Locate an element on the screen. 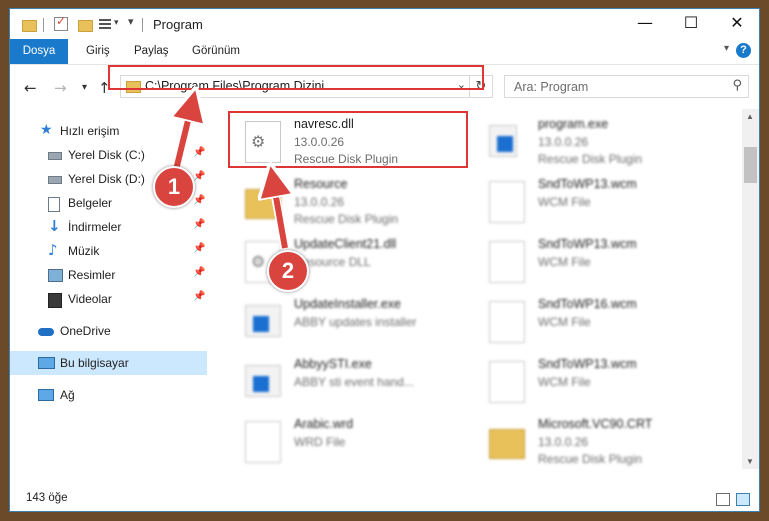 The width and height of the screenshot is (769, 521). sidebar-item-quick-access: ★ Hızlı erişim is located at coordinates (108, 131).